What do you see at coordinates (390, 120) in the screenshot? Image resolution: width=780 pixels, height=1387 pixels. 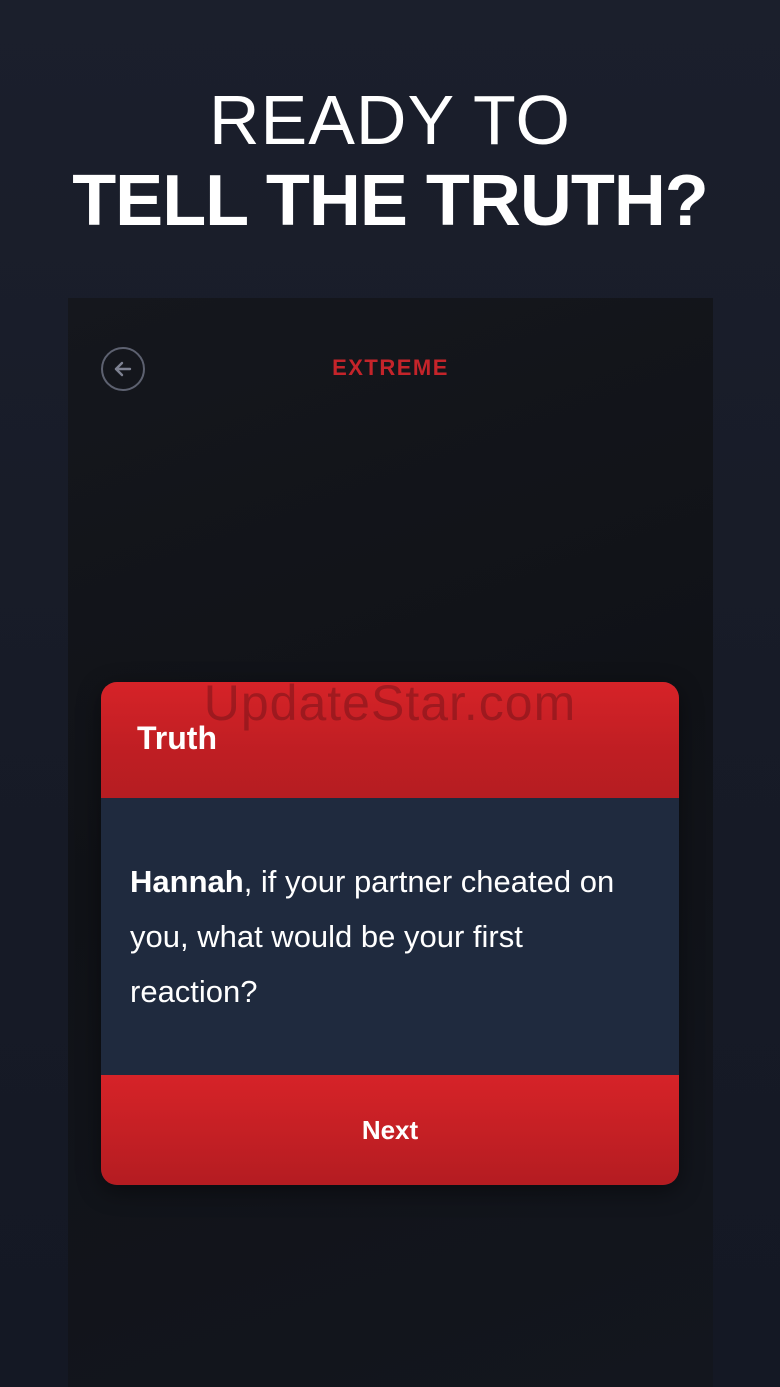 I see `headline-line-1: READY TO` at bounding box center [390, 120].